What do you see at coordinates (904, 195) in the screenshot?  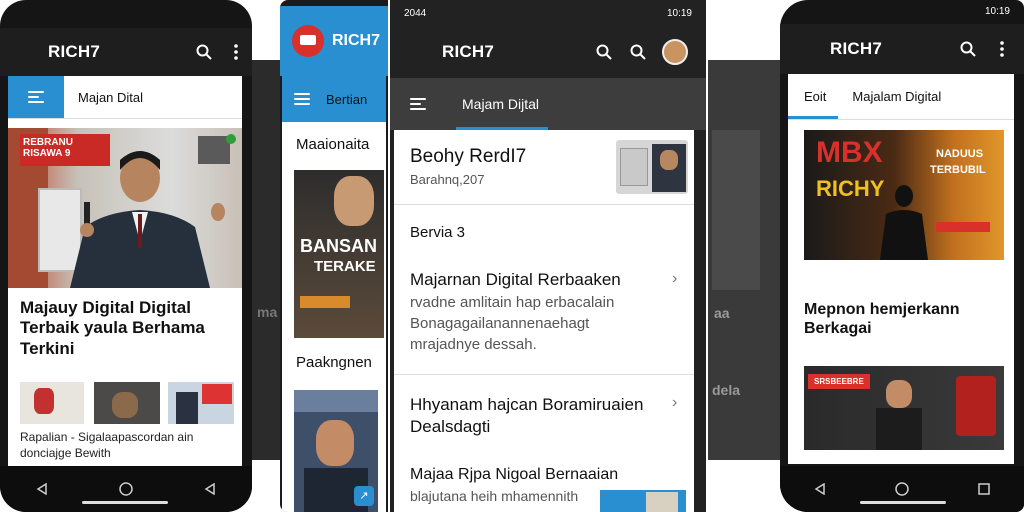 I see `poster-image: MBX RICHY NADUUS TERBUBIL` at bounding box center [904, 195].